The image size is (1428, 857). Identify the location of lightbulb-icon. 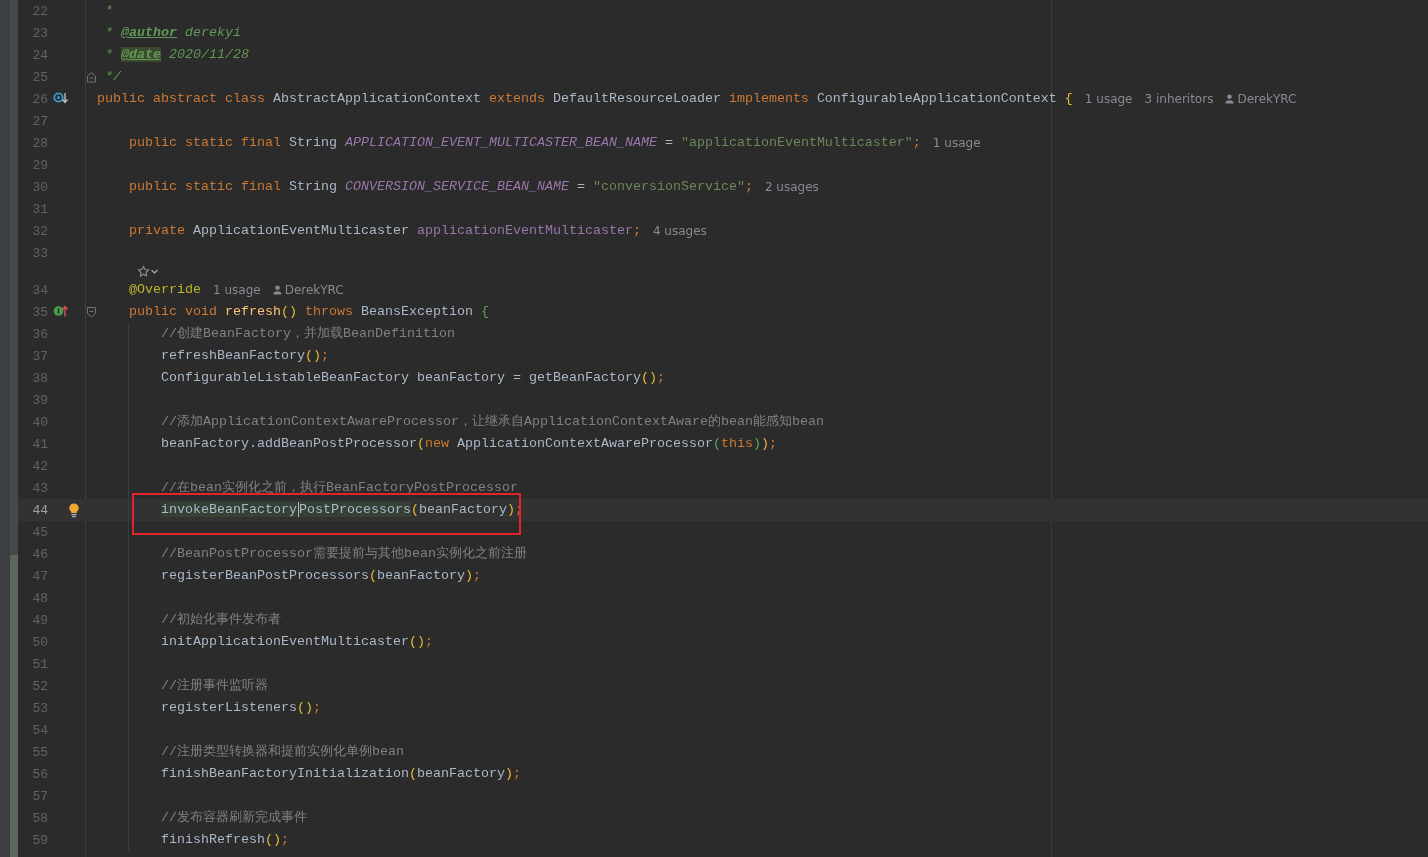
(74, 510).